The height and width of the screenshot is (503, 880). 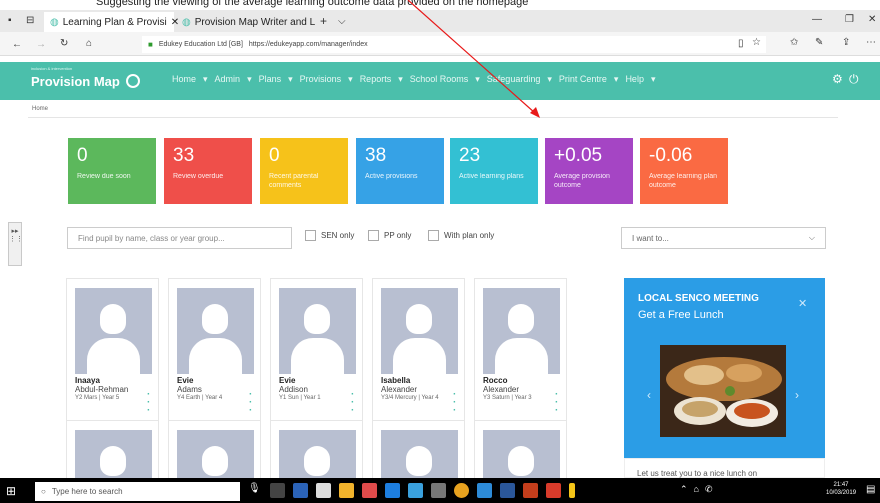 I want to click on microphone-icon: 🎙, so click(x=254, y=488).